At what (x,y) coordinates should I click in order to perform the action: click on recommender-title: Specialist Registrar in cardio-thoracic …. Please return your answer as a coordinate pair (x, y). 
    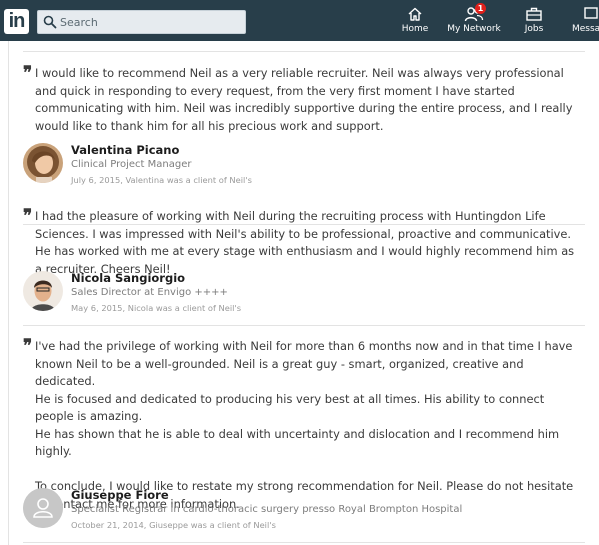
    Looking at the image, I should click on (267, 509).